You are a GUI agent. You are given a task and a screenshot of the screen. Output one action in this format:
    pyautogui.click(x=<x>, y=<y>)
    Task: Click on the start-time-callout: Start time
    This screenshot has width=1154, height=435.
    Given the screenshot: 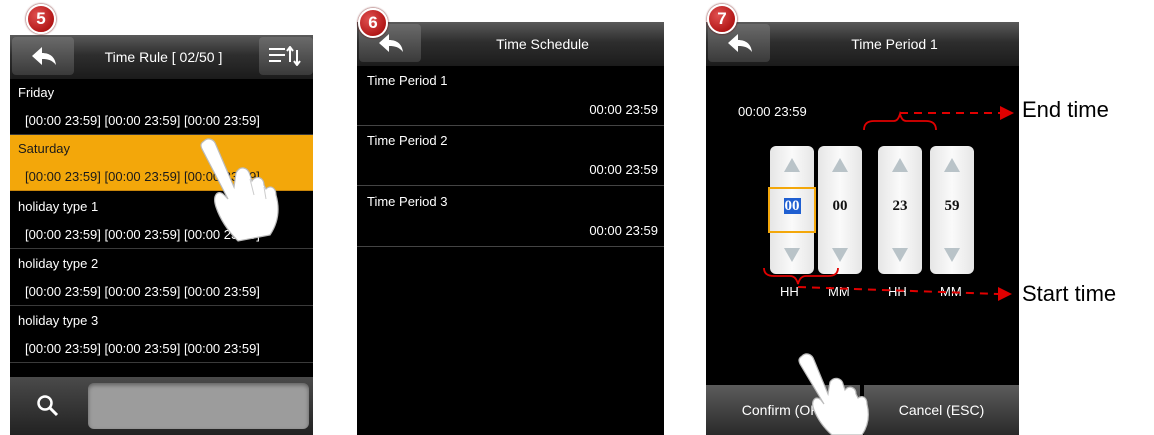 What is the action you would take?
    pyautogui.click(x=1069, y=293)
    